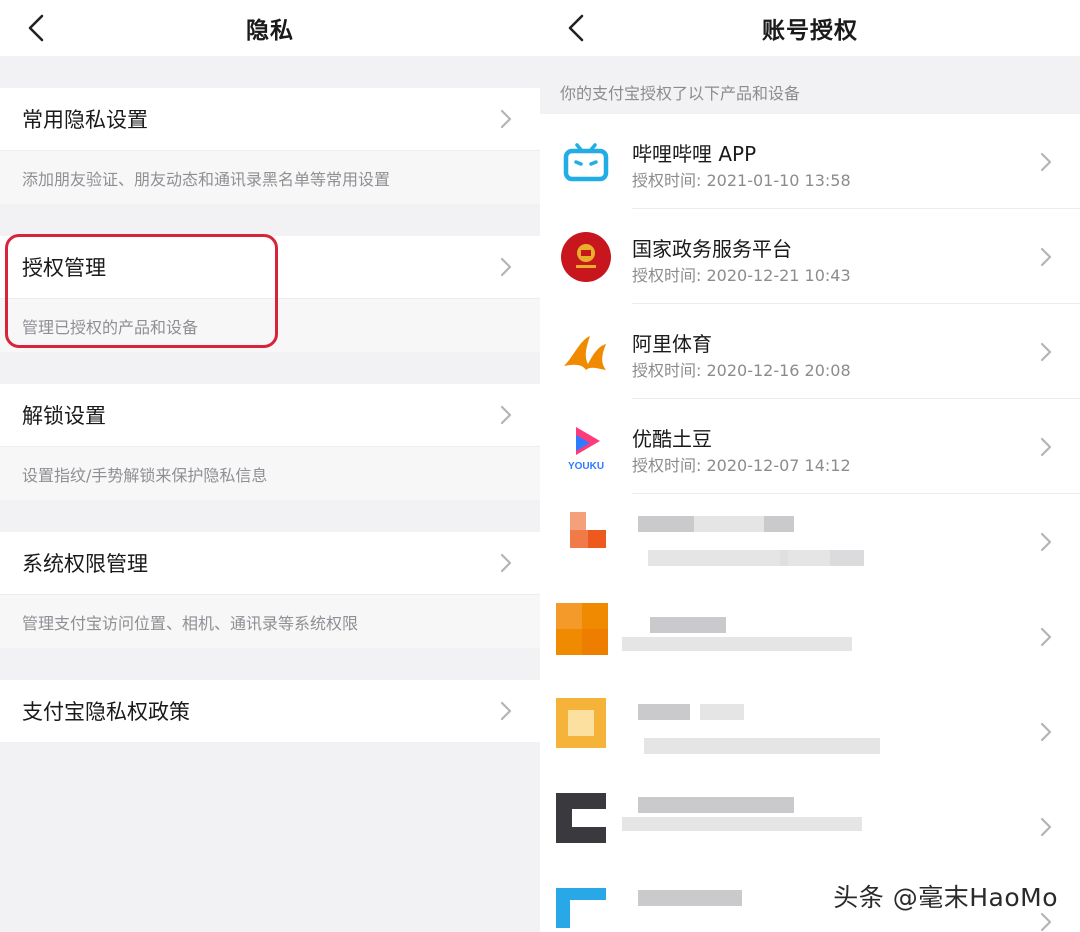 Image resolution: width=1080 pixels, height=932 pixels. What do you see at coordinates (586, 466) in the screenshot?
I see `youku-logo-text: YOUKU` at bounding box center [586, 466].